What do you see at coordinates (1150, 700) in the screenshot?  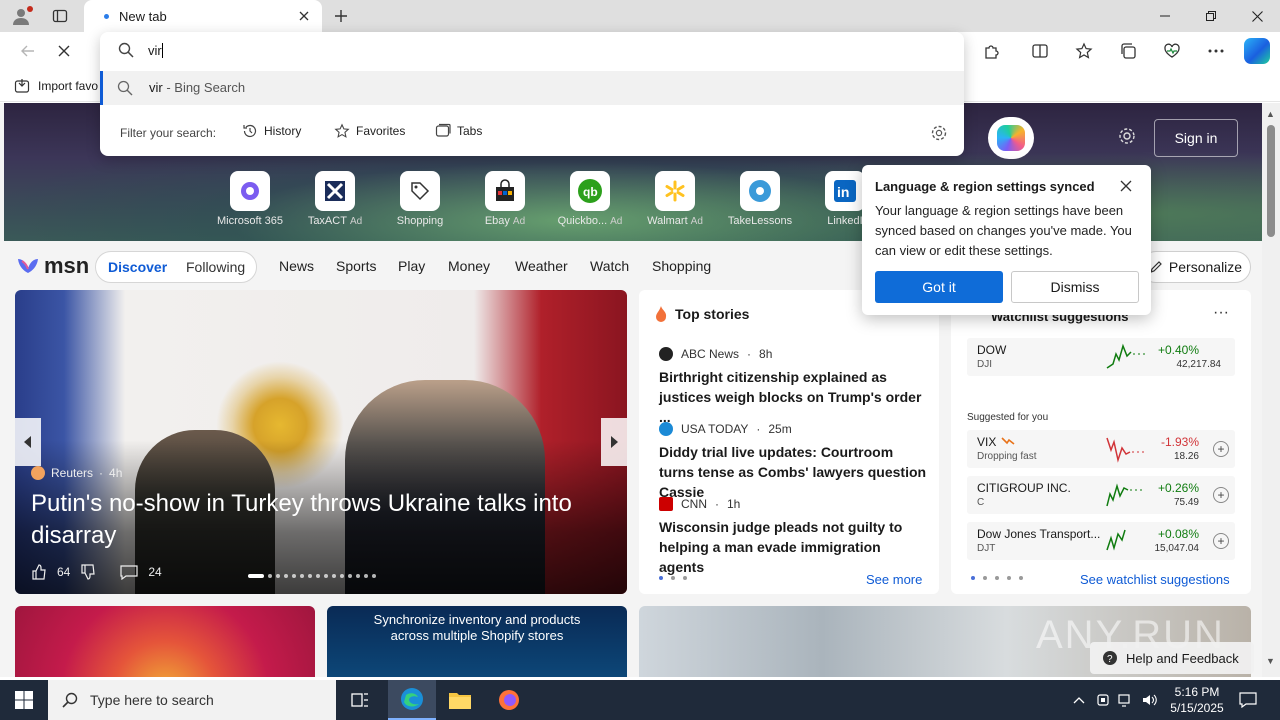 I see `tray-volume-icon` at bounding box center [1150, 700].